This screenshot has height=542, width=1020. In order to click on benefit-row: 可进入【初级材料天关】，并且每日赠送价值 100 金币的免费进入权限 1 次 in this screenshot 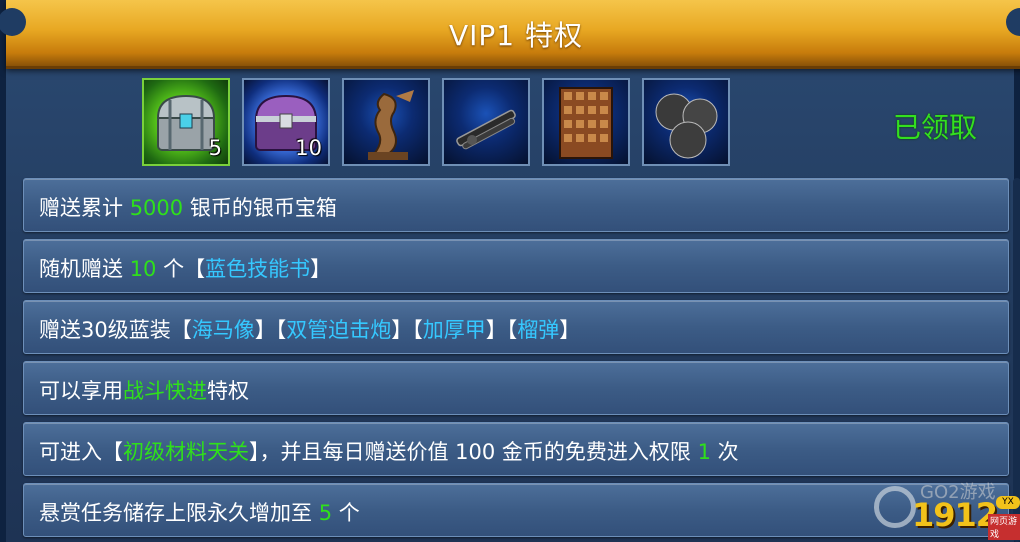, I will do `click(516, 449)`.